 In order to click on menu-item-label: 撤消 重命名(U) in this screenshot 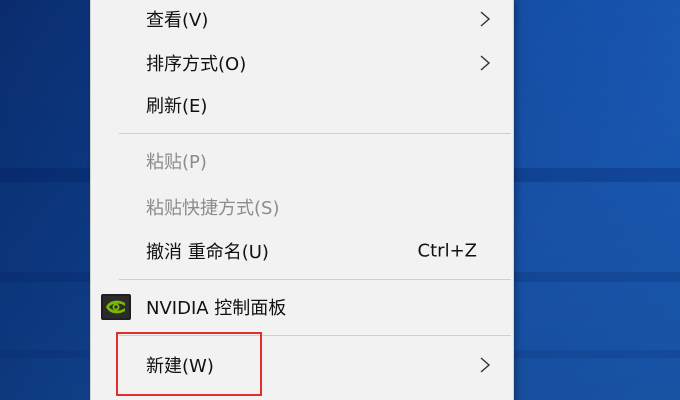, I will do `click(207, 252)`.